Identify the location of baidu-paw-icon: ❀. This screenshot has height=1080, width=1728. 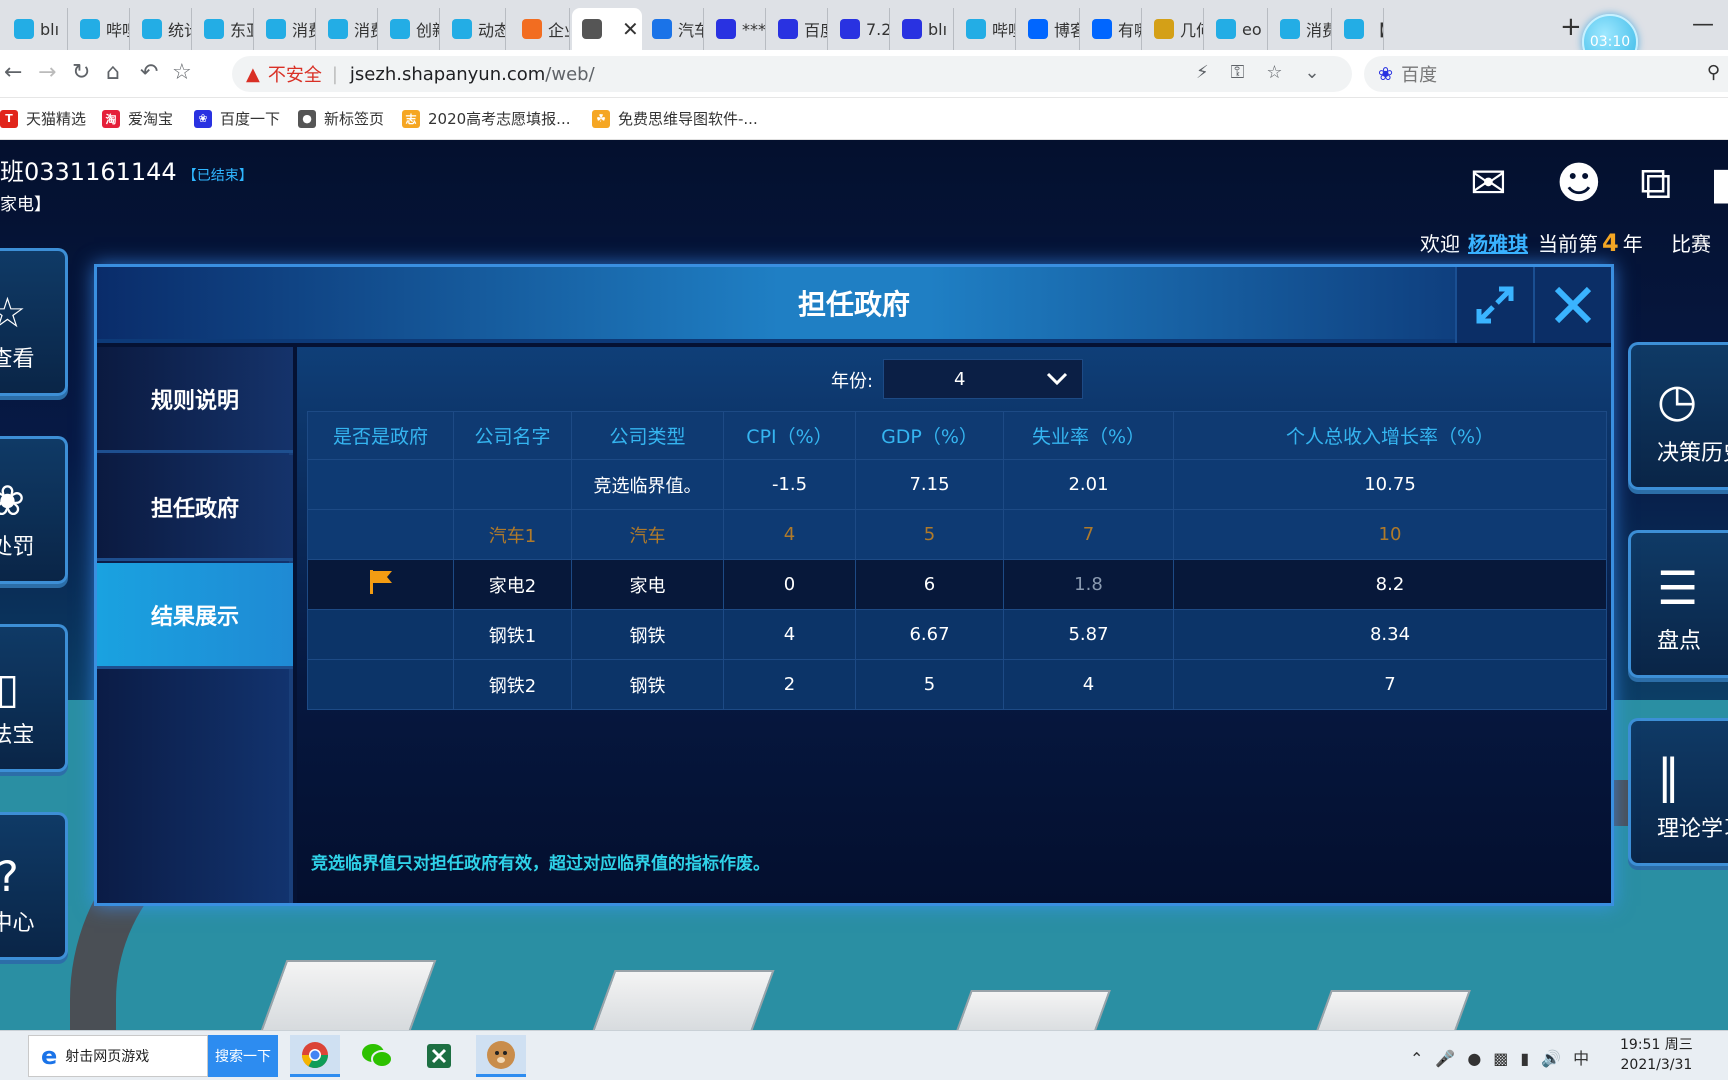
(203, 118).